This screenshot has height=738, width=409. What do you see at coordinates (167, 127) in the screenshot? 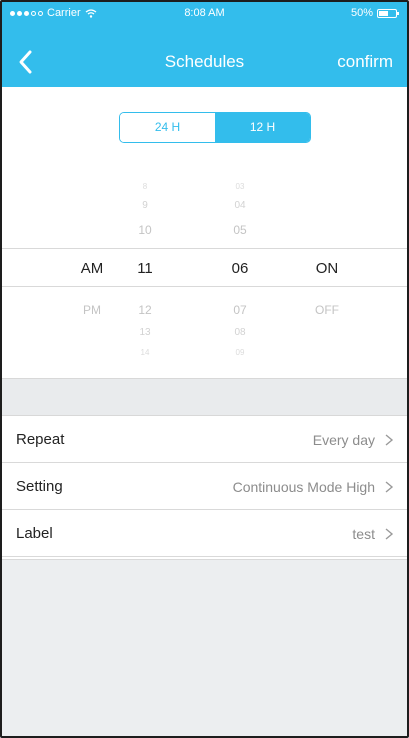
I see `format-24h-button: 24 H` at bounding box center [167, 127].